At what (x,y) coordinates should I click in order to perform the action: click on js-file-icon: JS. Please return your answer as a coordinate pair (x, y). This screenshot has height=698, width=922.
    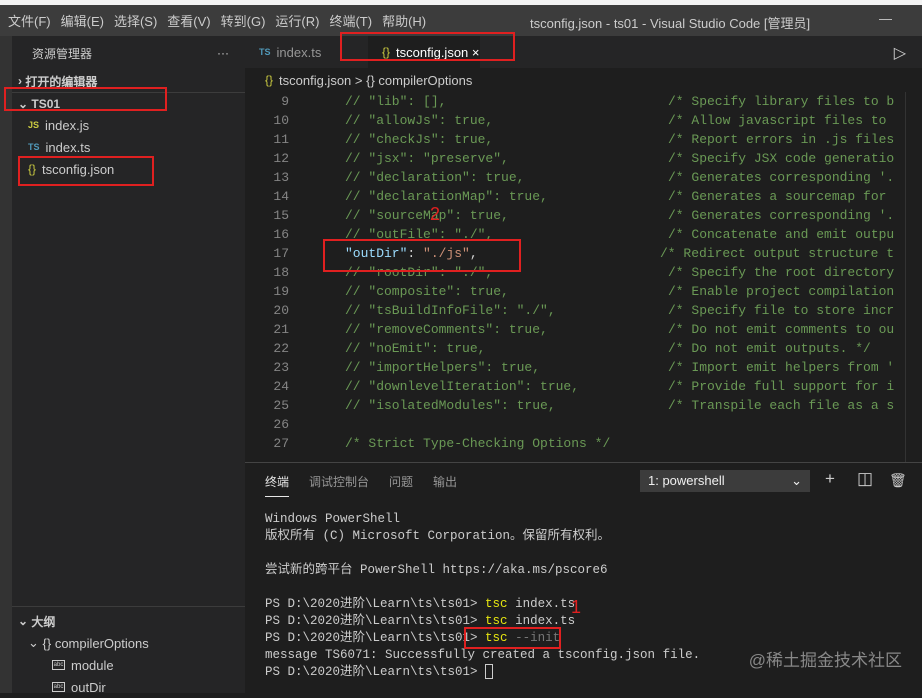
    Looking at the image, I should click on (34, 125).